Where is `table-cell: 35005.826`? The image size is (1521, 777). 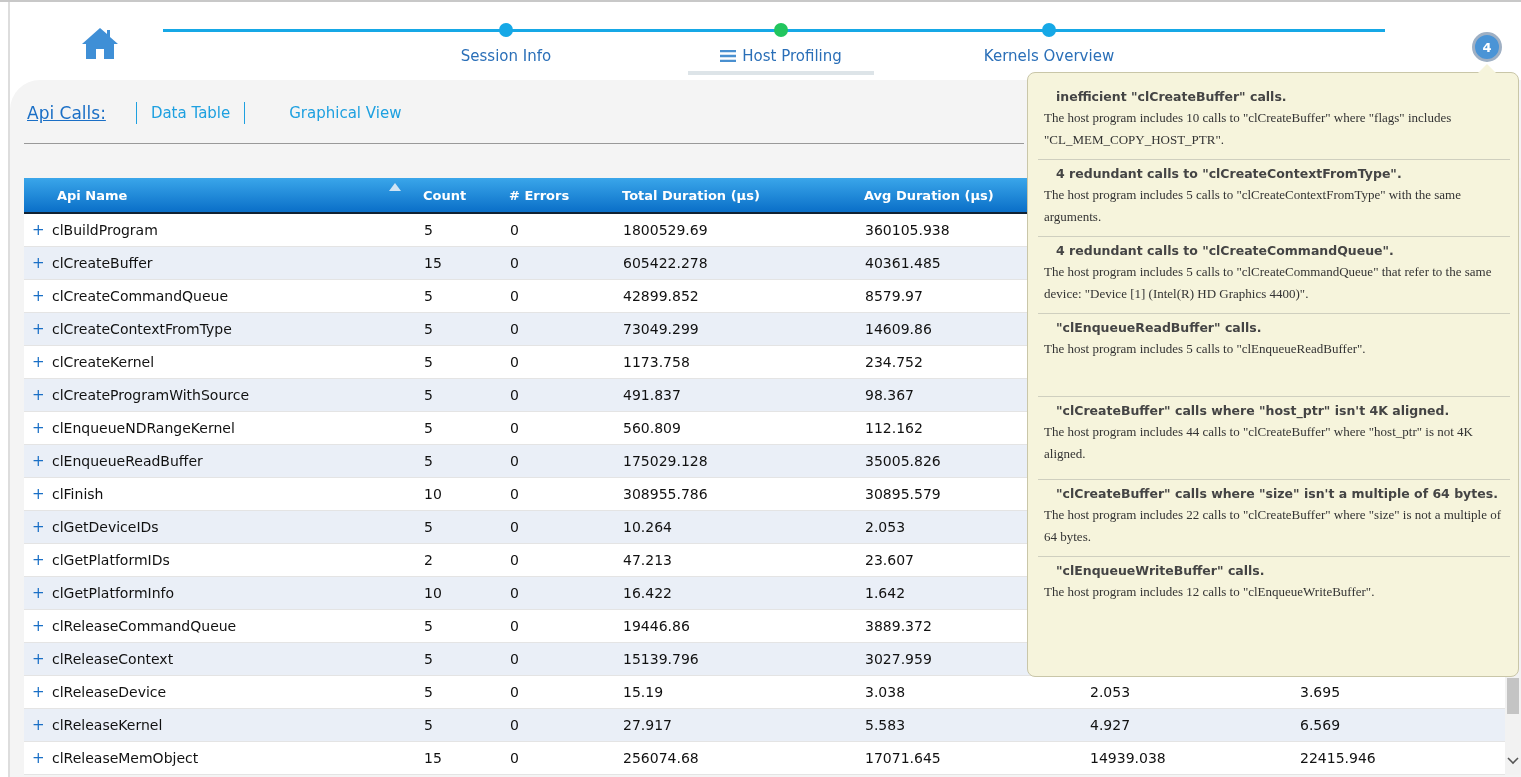
table-cell: 35005.826 is located at coordinates (903, 461).